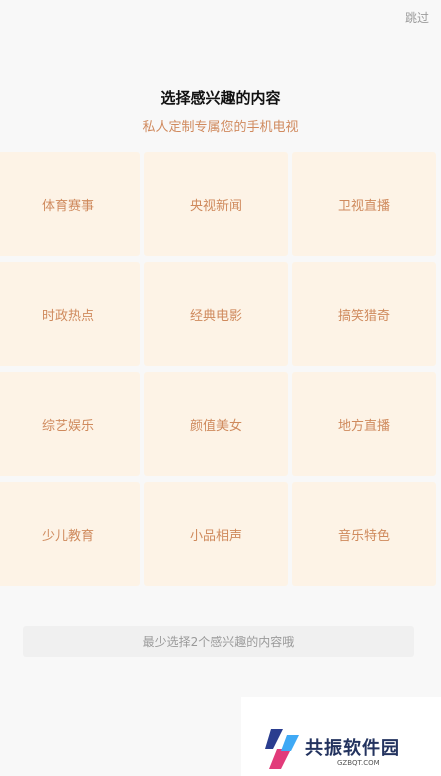 The width and height of the screenshot is (441, 776). I want to click on page-subtitle: 私人定制专属您的手机电视, so click(220, 127).